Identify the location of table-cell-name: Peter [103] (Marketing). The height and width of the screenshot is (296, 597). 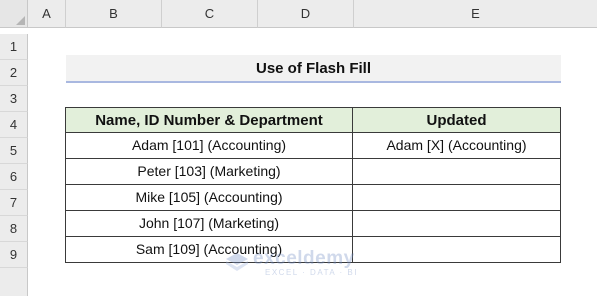
(209, 171).